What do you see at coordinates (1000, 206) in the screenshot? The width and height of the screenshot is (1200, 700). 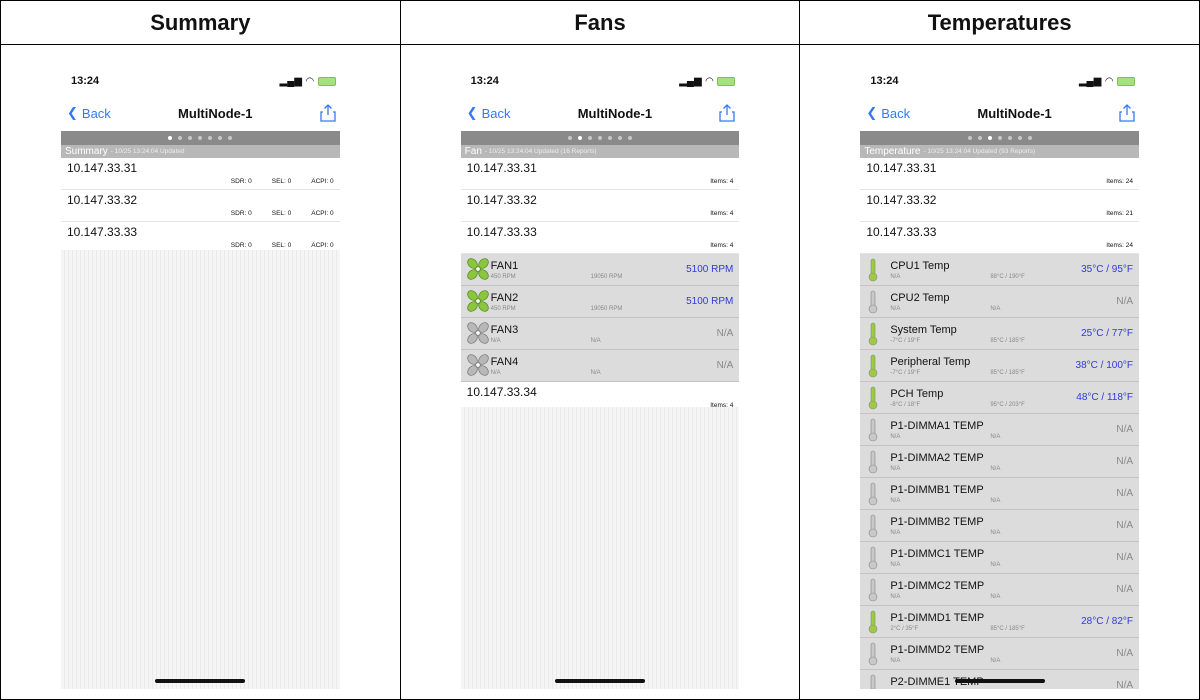 I see `node-row: 10.147.33.32 Items: 21` at bounding box center [1000, 206].